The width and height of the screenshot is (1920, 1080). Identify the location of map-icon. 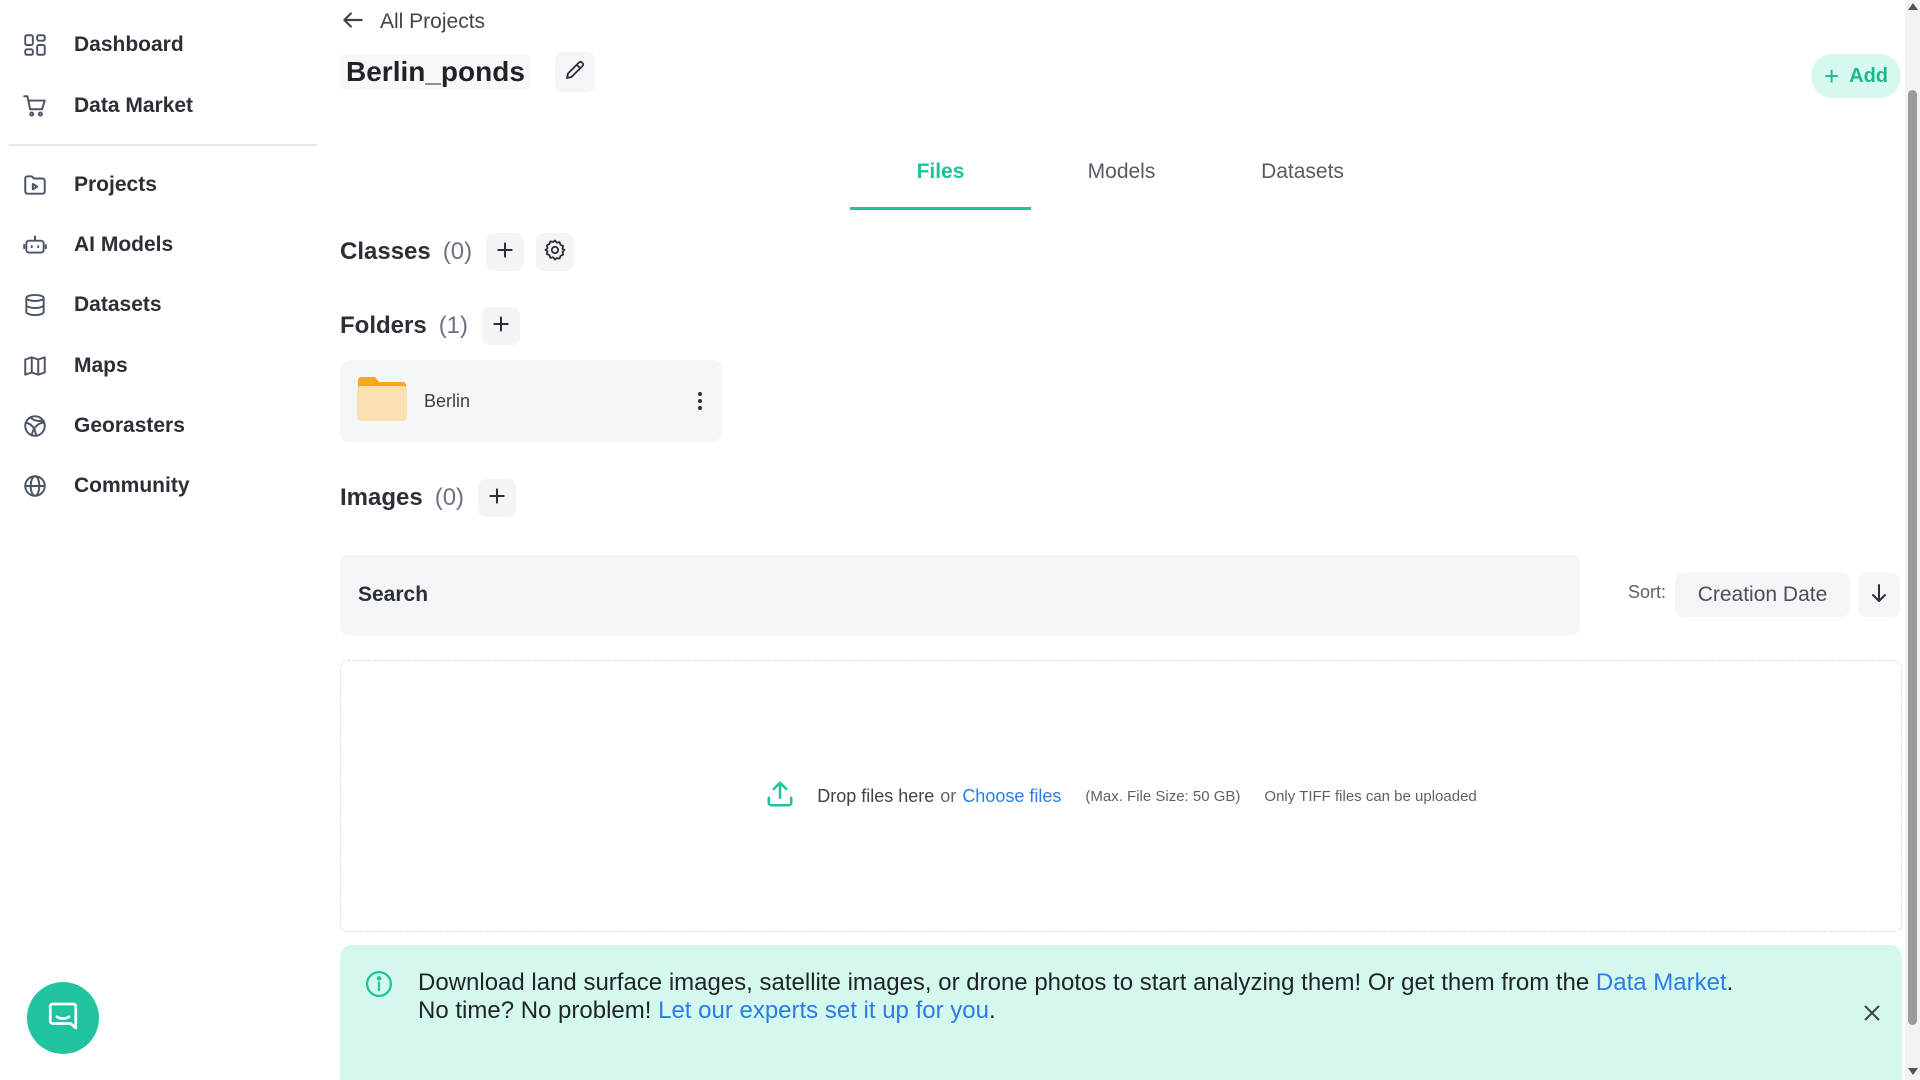
(35, 366).